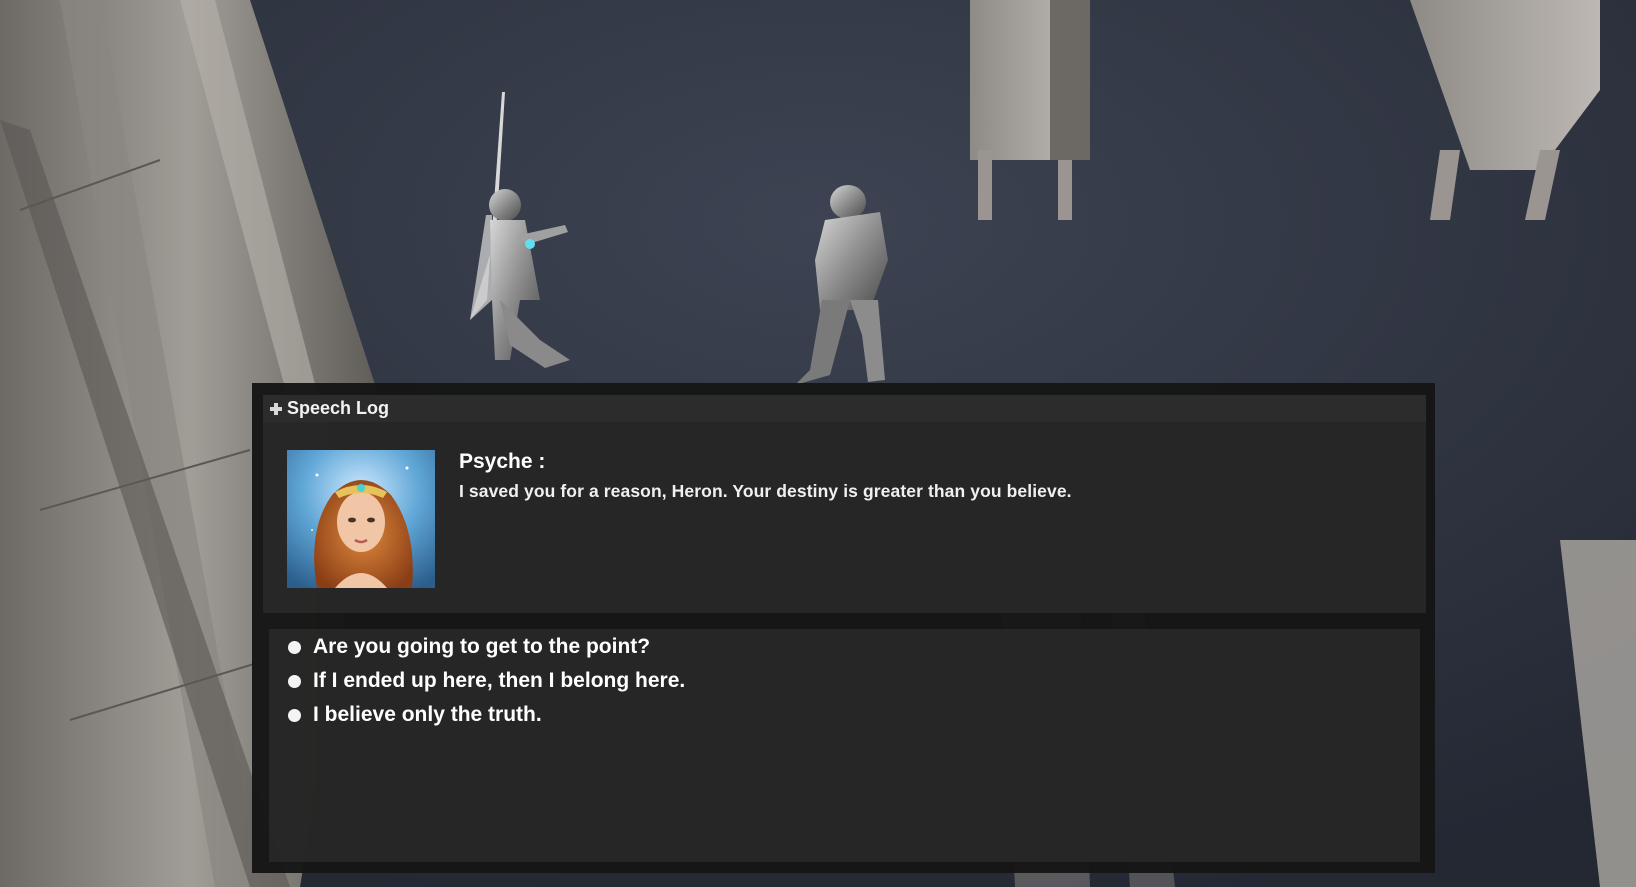 The width and height of the screenshot is (1636, 887). What do you see at coordinates (844, 408) in the screenshot?
I see `speech-log-header: Speech Log` at bounding box center [844, 408].